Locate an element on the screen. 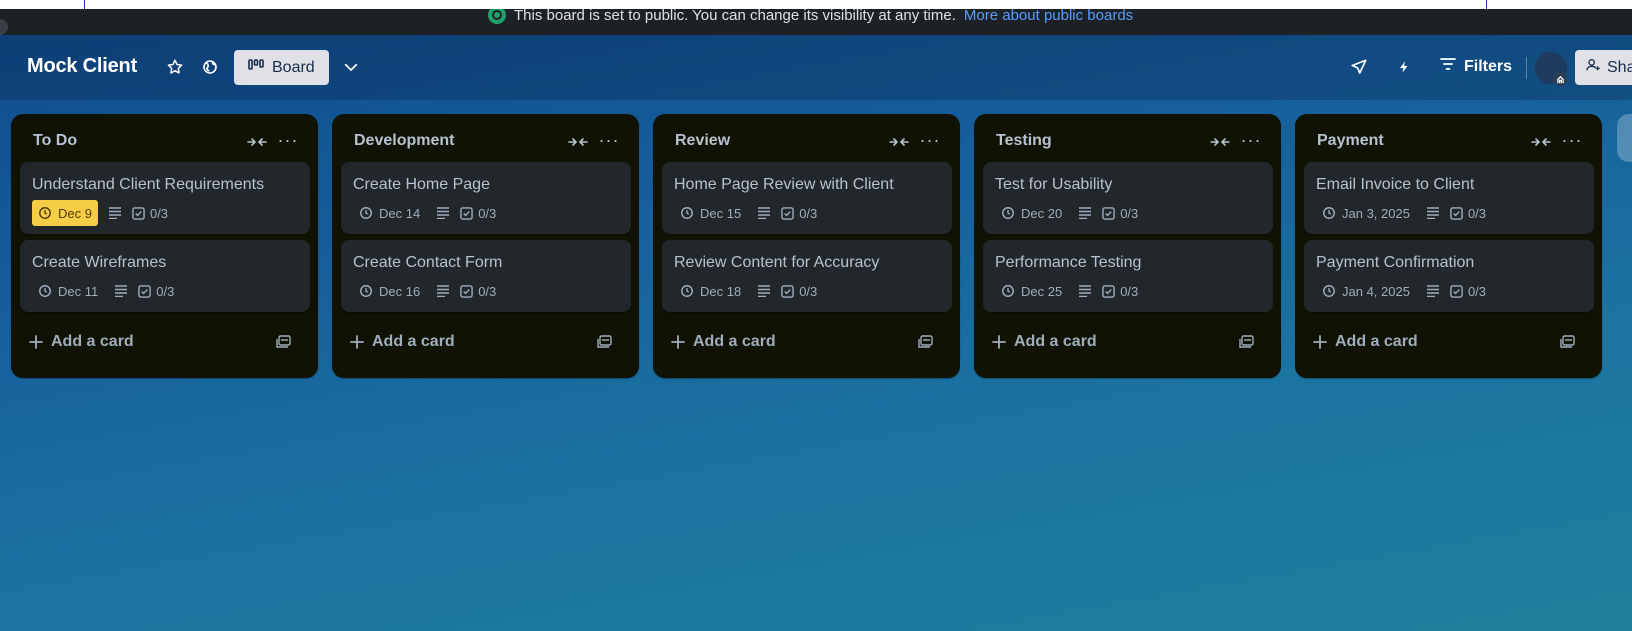 The image size is (1632, 631). due-date-badge: Dec 11 is located at coordinates (68, 291).